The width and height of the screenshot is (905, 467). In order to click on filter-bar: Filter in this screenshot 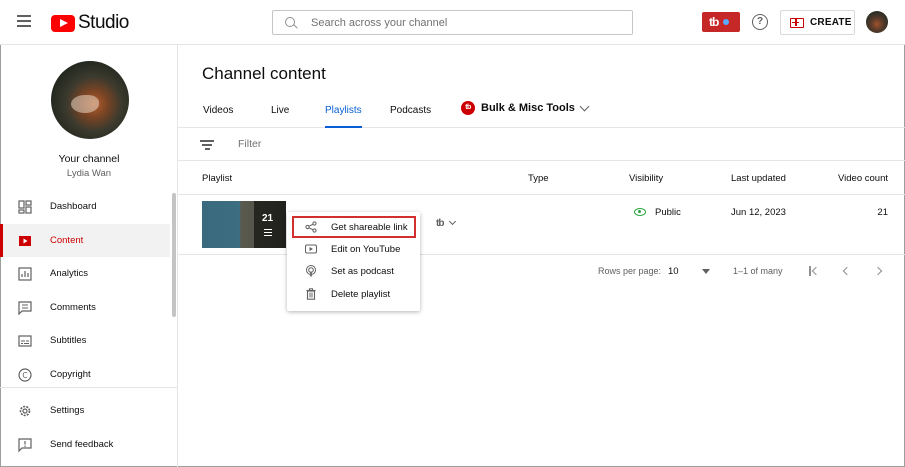, I will do `click(541, 144)`.